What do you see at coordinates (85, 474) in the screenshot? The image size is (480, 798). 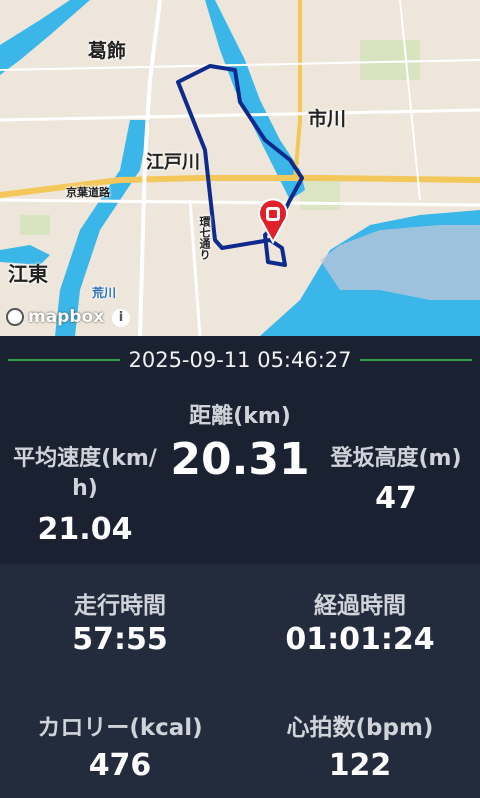 I see `avg-speed-label: 平均速度(km/ h)` at bounding box center [85, 474].